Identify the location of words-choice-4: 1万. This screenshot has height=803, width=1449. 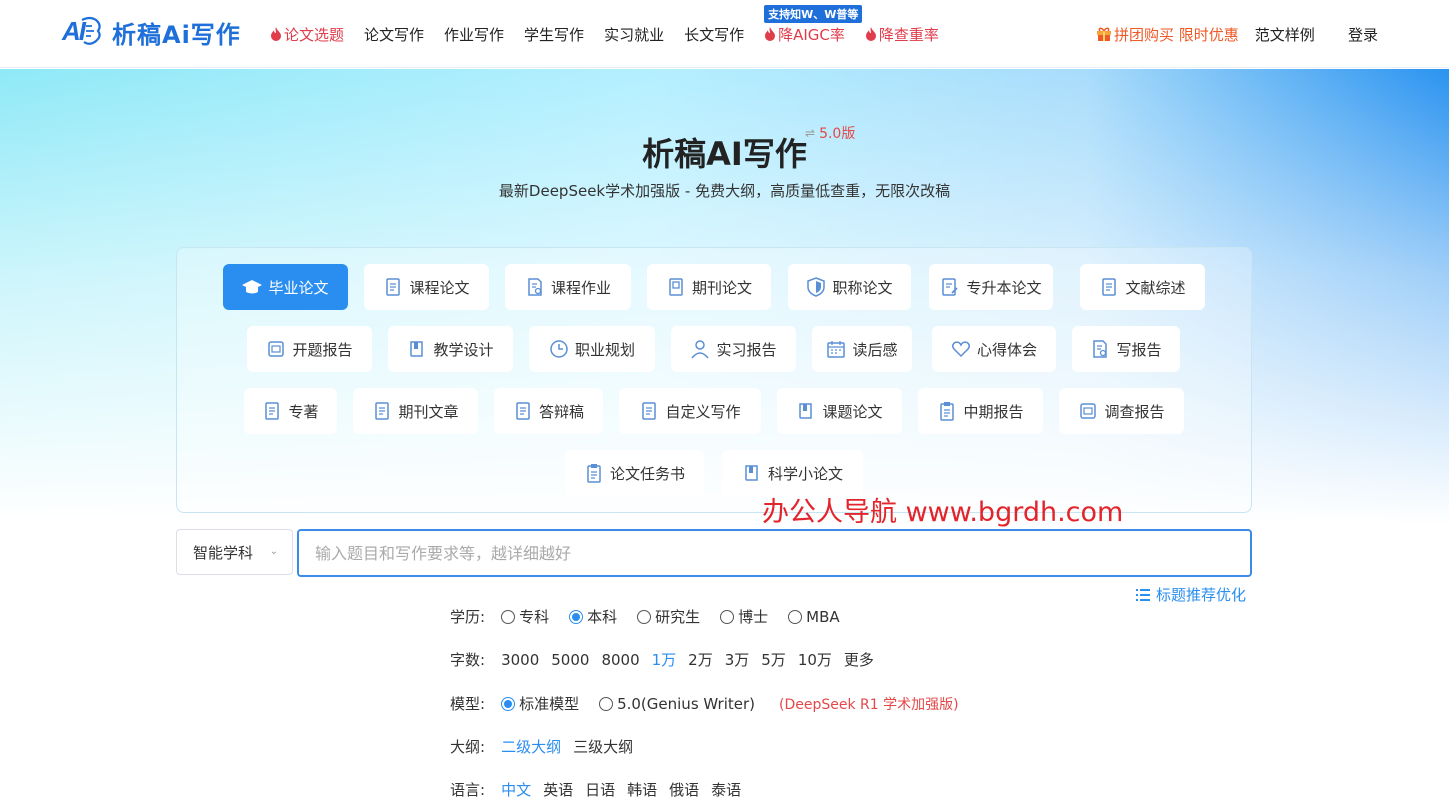
(664, 659).